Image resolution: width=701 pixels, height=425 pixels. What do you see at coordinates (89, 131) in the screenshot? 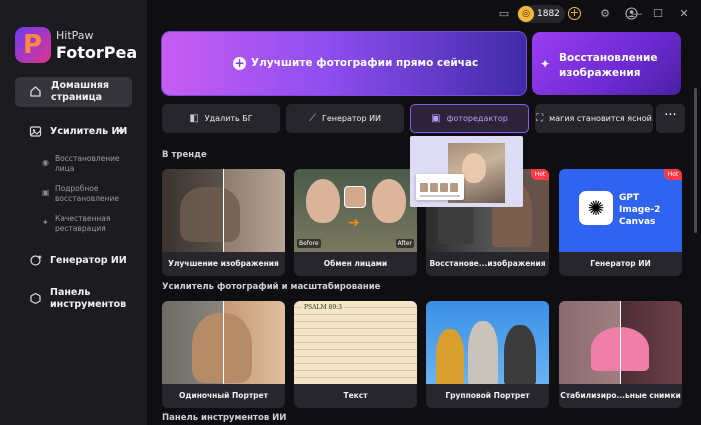
I see `sidebar-item-enhancer-label: Усилитель ИИ` at bounding box center [89, 131].